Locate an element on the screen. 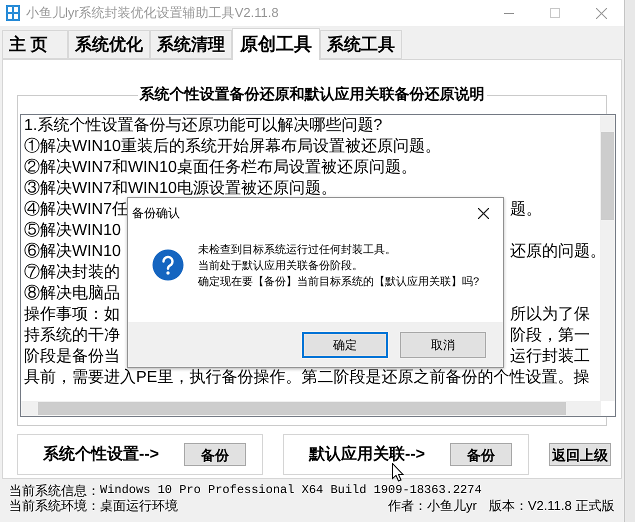 The image size is (635, 522). back-button: 返回上级 is located at coordinates (580, 454).